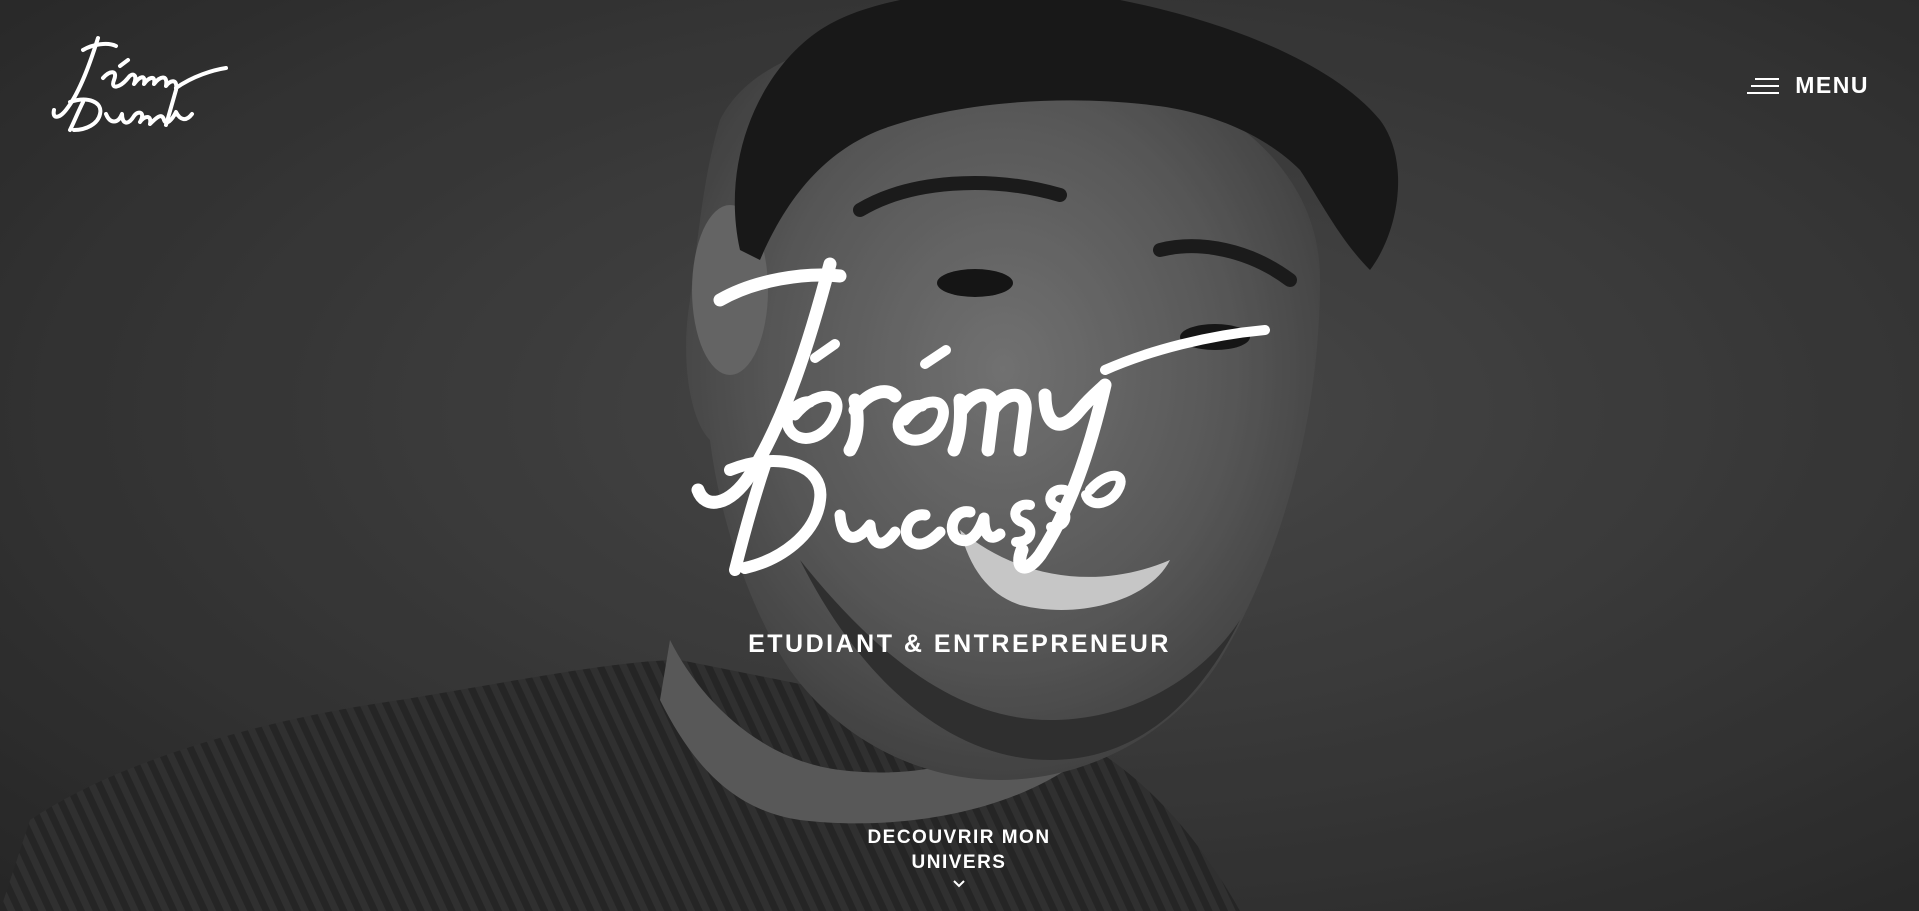 Image resolution: width=1919 pixels, height=911 pixels. I want to click on discover-universe-link: DECOUVRIR MON UNIVERS, so click(959, 856).